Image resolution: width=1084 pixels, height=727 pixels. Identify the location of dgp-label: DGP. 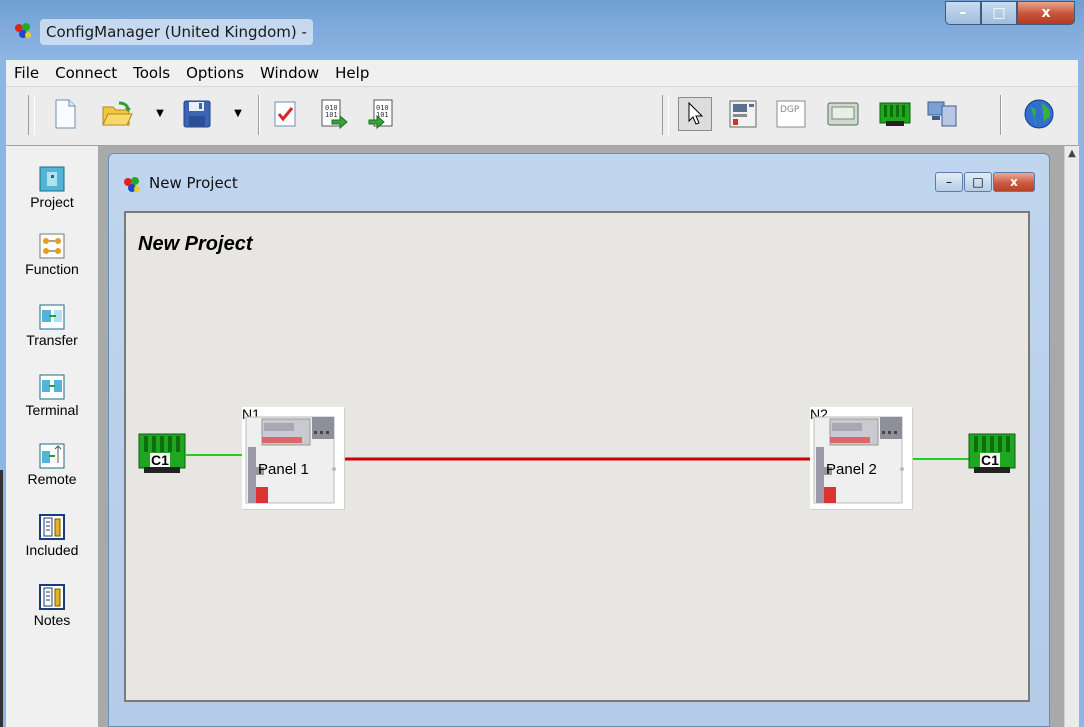
(790, 110).